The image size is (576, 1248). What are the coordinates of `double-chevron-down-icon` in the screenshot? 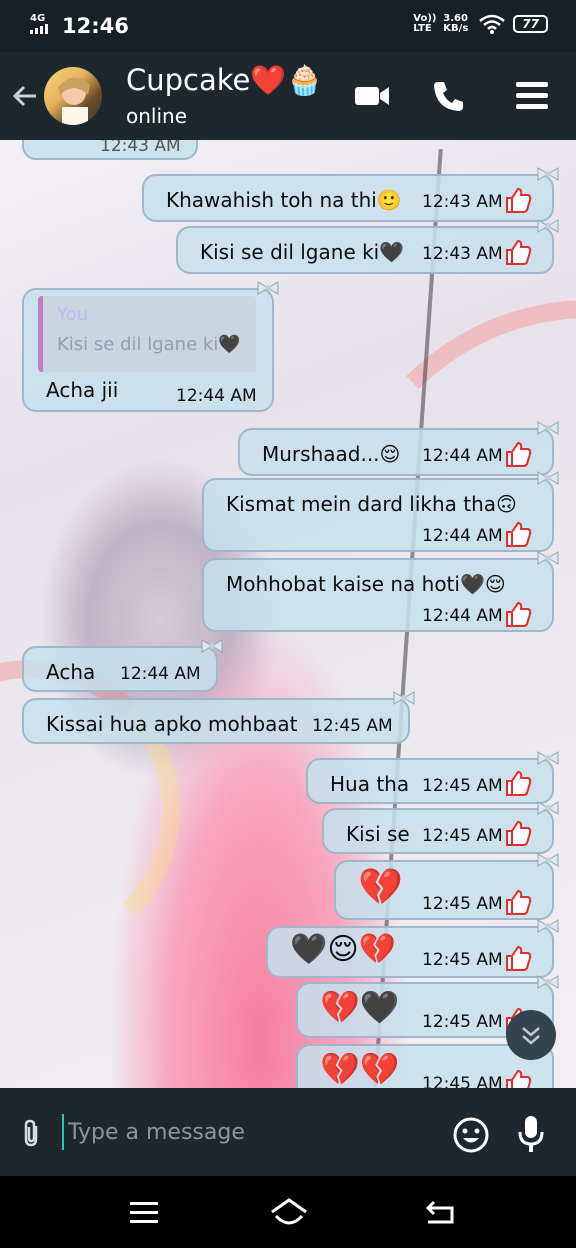 It's located at (531, 1036).